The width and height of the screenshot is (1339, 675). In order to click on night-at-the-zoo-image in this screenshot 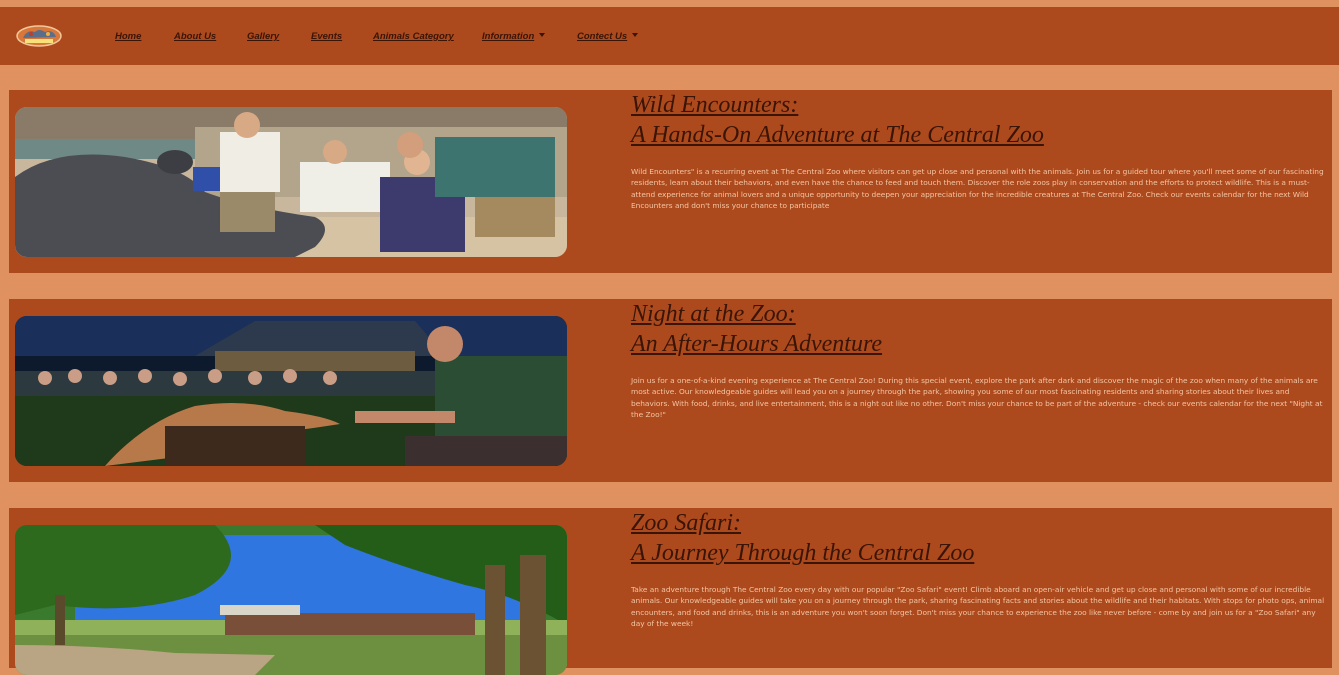, I will do `click(291, 391)`.